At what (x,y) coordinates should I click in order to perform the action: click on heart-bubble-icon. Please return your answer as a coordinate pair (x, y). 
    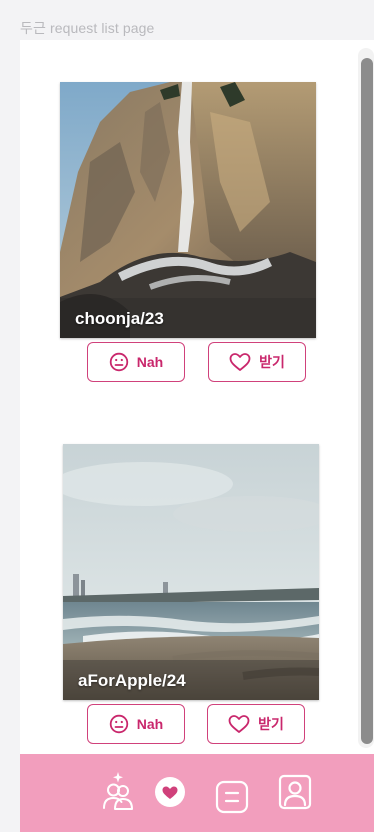
    Looking at the image, I should click on (170, 792).